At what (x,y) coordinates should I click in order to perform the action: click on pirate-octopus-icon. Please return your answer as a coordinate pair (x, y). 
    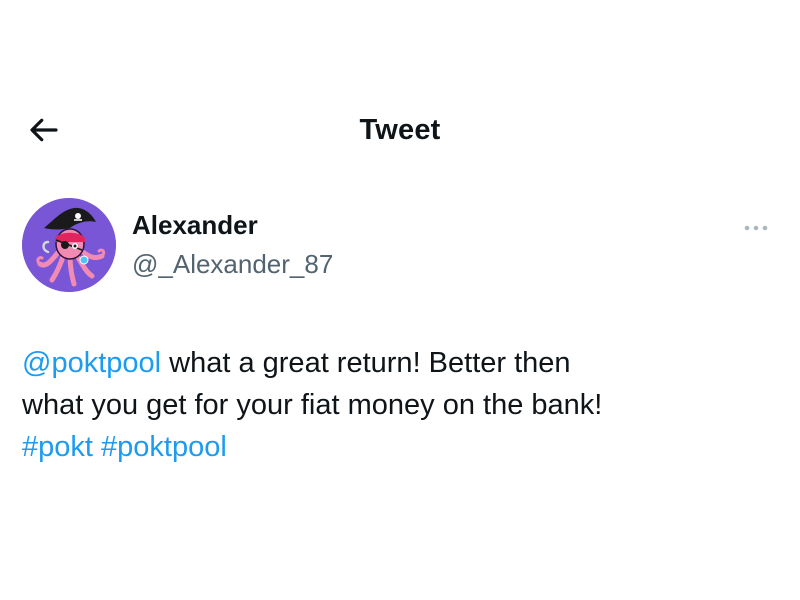
    Looking at the image, I should click on (69, 245).